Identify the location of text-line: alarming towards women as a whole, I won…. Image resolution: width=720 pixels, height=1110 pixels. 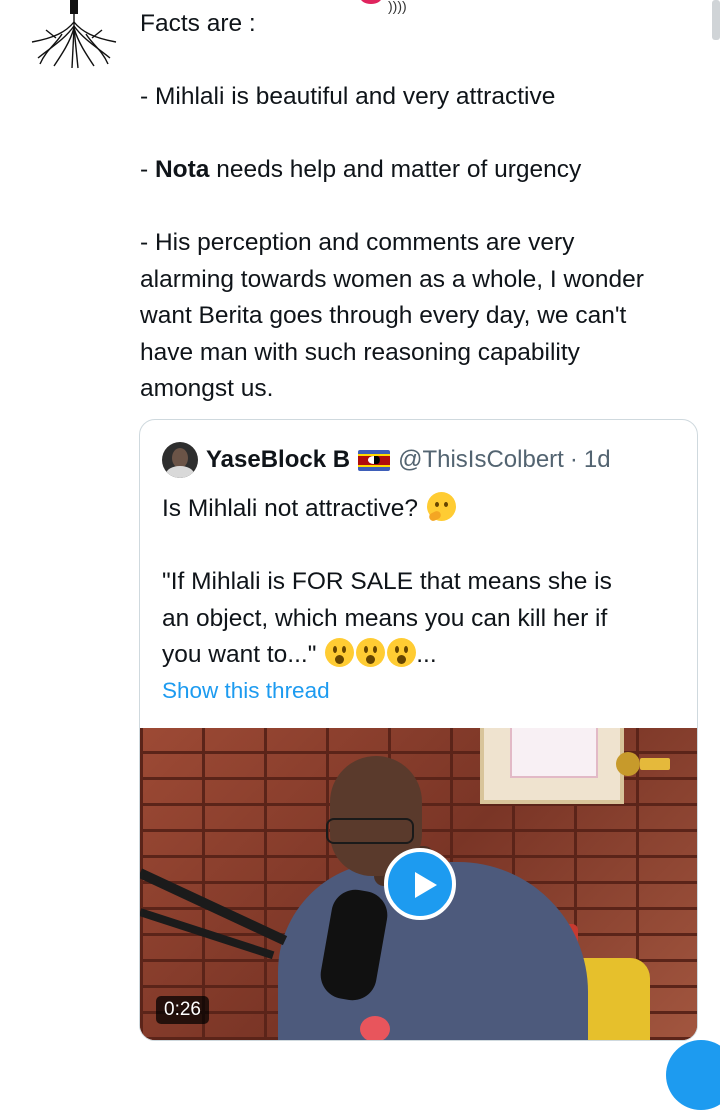
(392, 279).